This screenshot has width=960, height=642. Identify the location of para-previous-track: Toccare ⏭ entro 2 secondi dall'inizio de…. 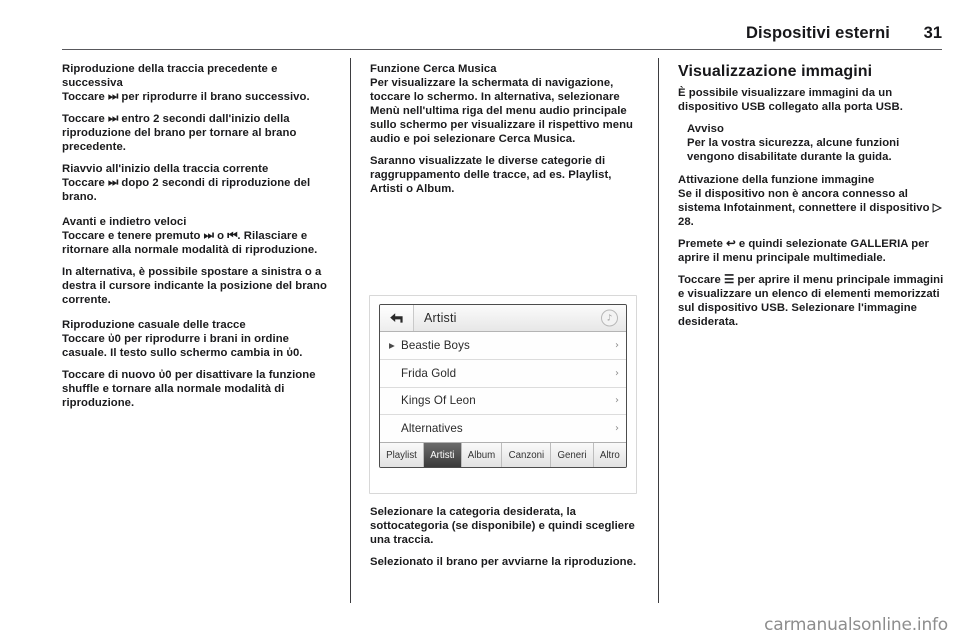
(179, 132).